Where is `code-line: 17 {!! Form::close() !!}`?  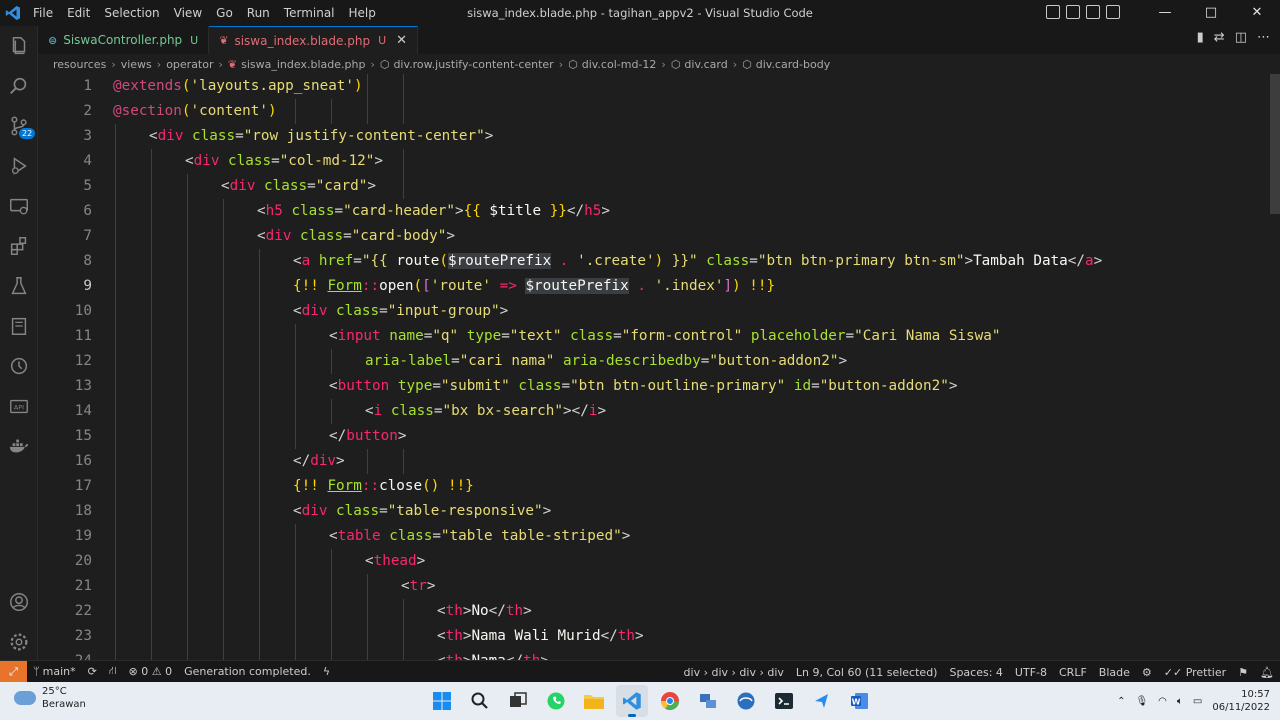
code-line: 17 {!! Form::close() !!} is located at coordinates (653, 486).